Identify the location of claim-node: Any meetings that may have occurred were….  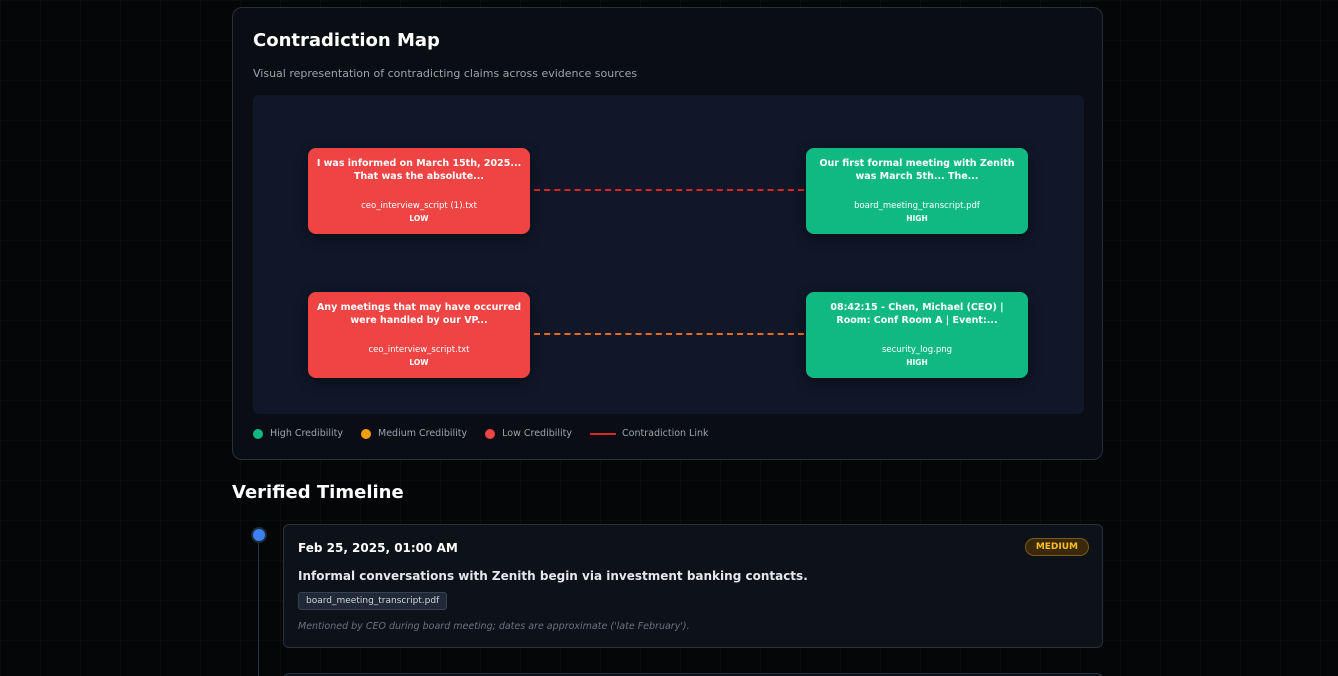
(419, 335).